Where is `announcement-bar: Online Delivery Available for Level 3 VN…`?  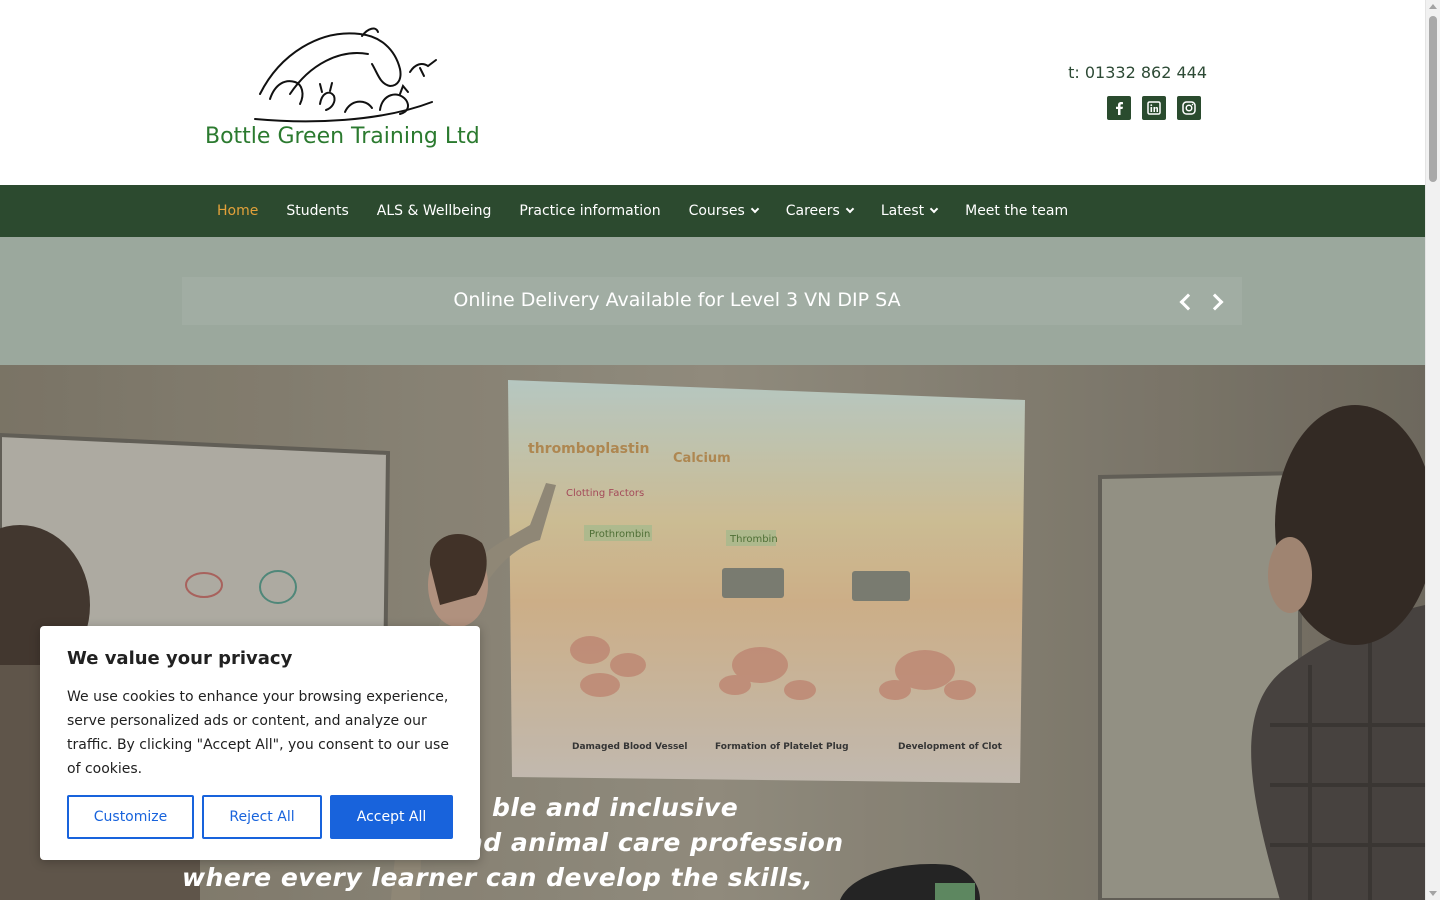 announcement-bar: Online Delivery Available for Level 3 VN… is located at coordinates (712, 301).